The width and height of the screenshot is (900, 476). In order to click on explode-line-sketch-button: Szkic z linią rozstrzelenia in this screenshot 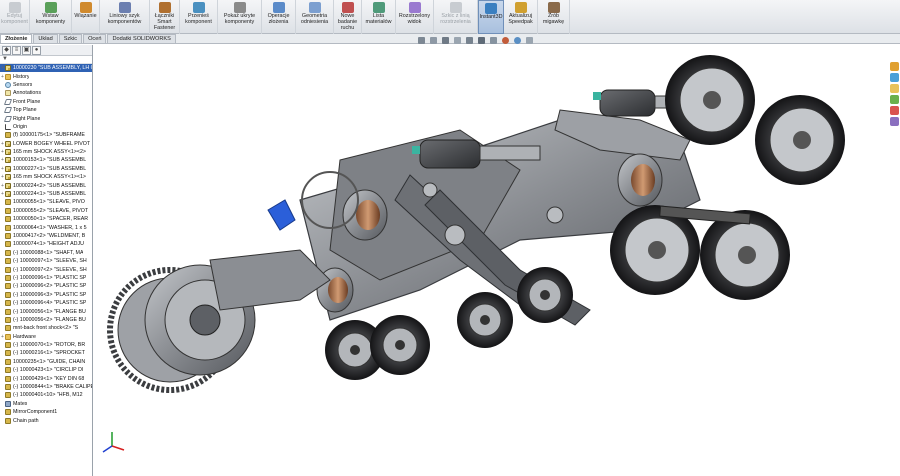, I will do `click(456, 17)`.